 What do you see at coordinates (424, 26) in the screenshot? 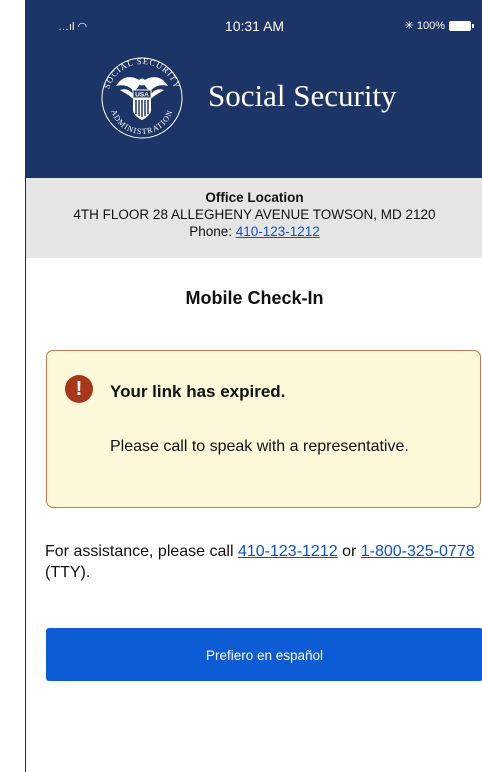
I see `battery-label: ✳ 100%` at bounding box center [424, 26].